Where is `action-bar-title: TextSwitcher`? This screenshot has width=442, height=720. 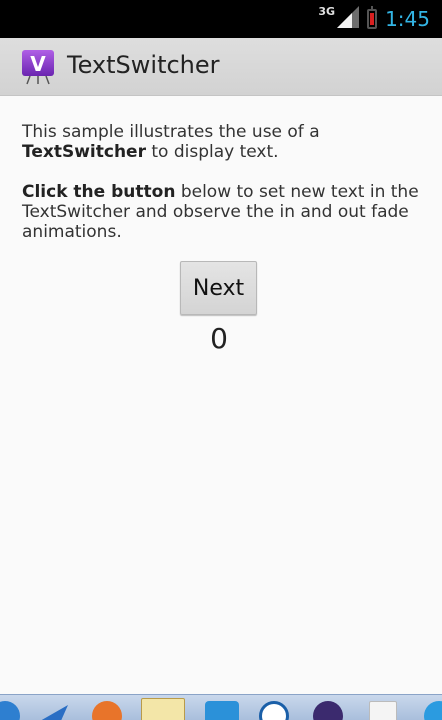 action-bar-title: TextSwitcher is located at coordinates (143, 65).